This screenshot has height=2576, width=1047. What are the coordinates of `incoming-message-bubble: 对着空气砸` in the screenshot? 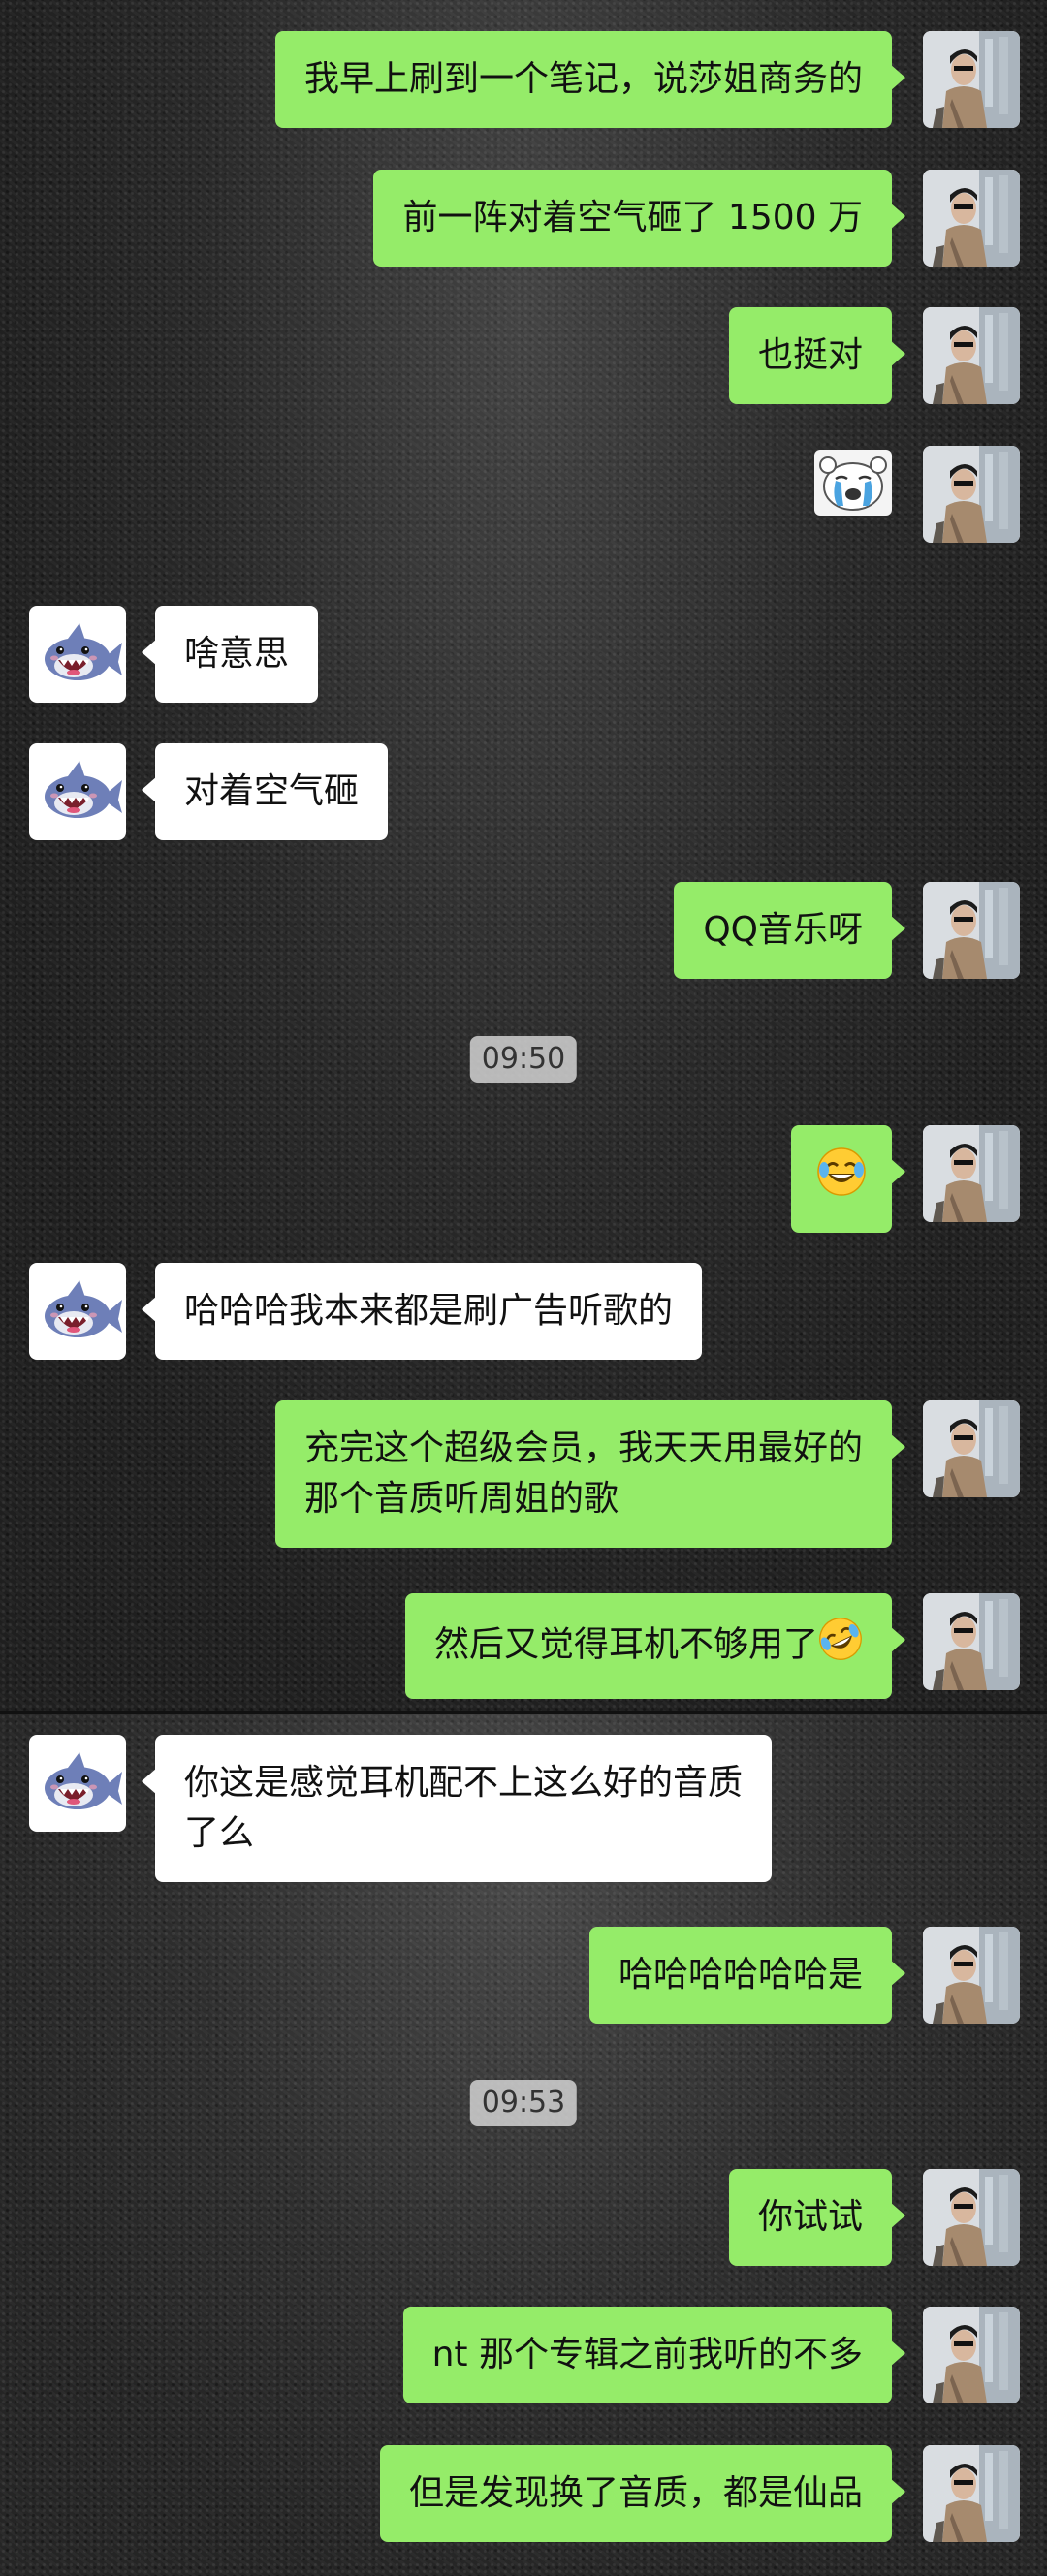 It's located at (265, 791).